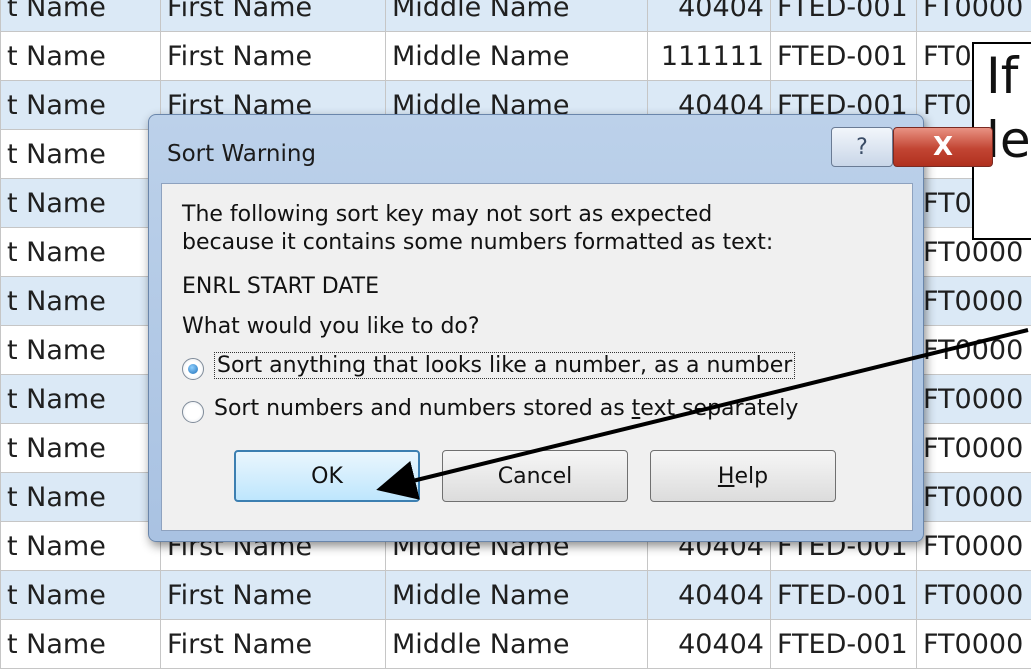  Describe the element at coordinates (943, 147) in the screenshot. I see `close-icon: X` at that location.